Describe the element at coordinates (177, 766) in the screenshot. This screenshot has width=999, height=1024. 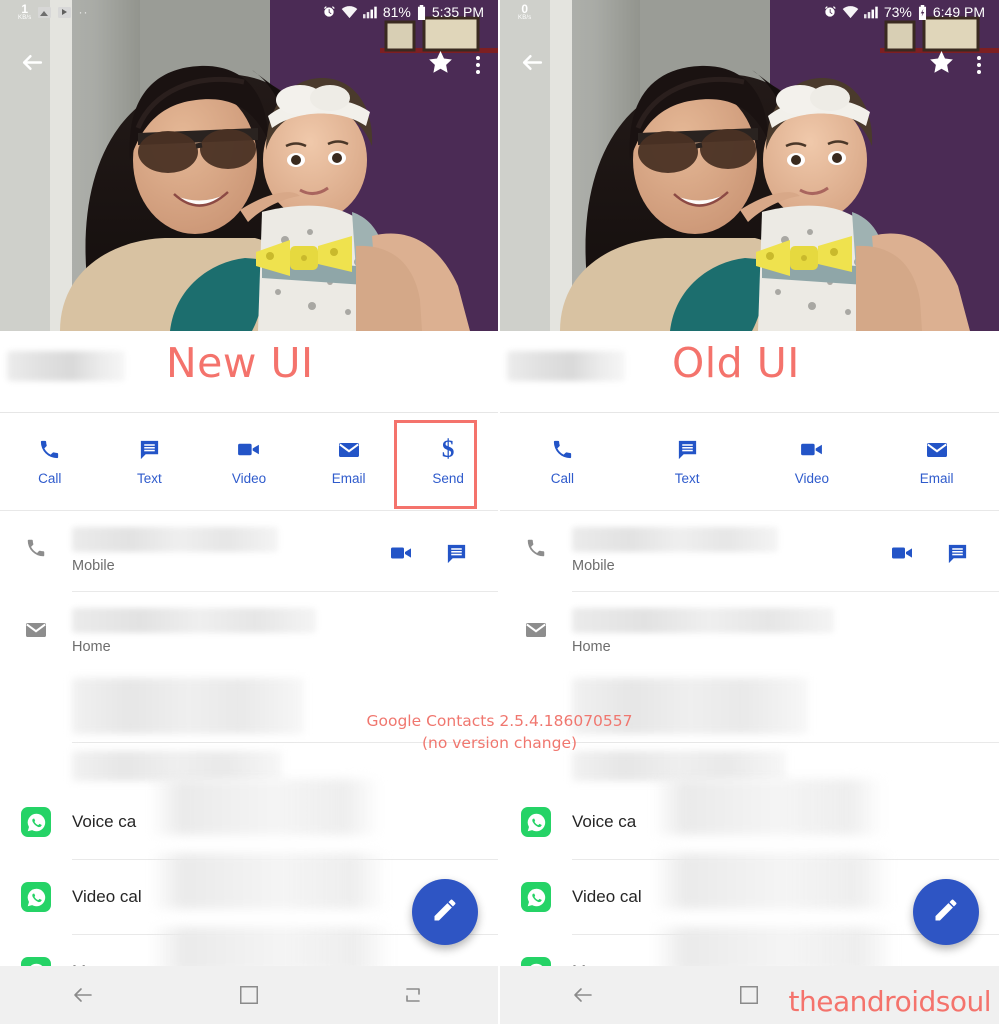
I see `blurred-detail-content` at that location.